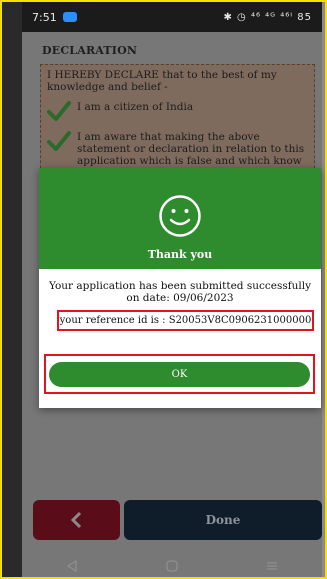 The height and width of the screenshot is (579, 327). Describe the element at coordinates (272, 566) in the screenshot. I see `nav-menu-icon` at that location.